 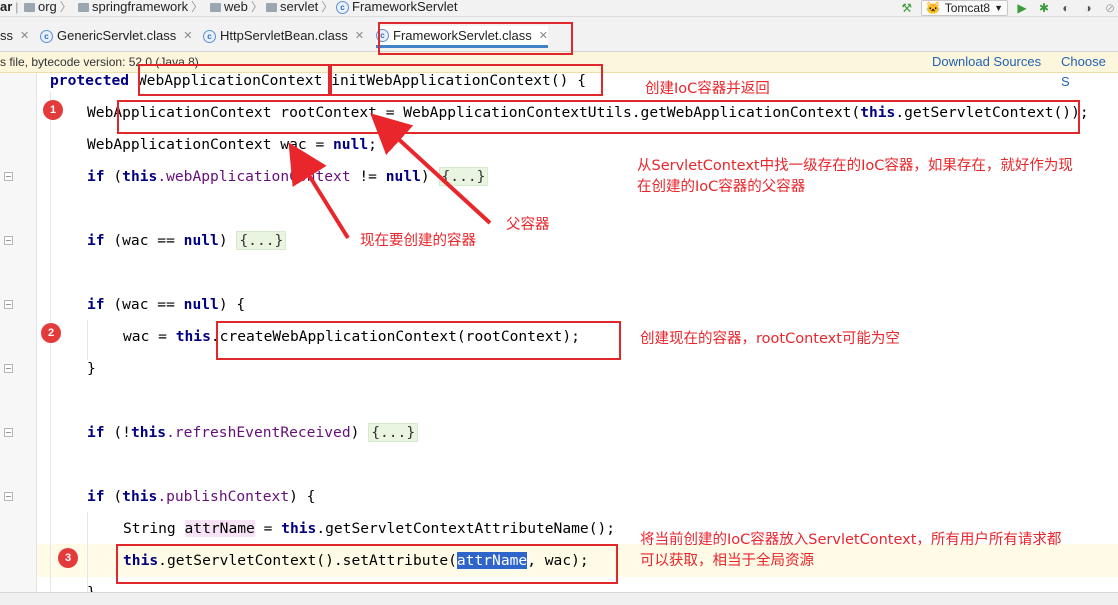 What do you see at coordinates (770, 339) in the screenshot?
I see `note-create-current: 创建现在的容器，rootContext可能为空` at bounding box center [770, 339].